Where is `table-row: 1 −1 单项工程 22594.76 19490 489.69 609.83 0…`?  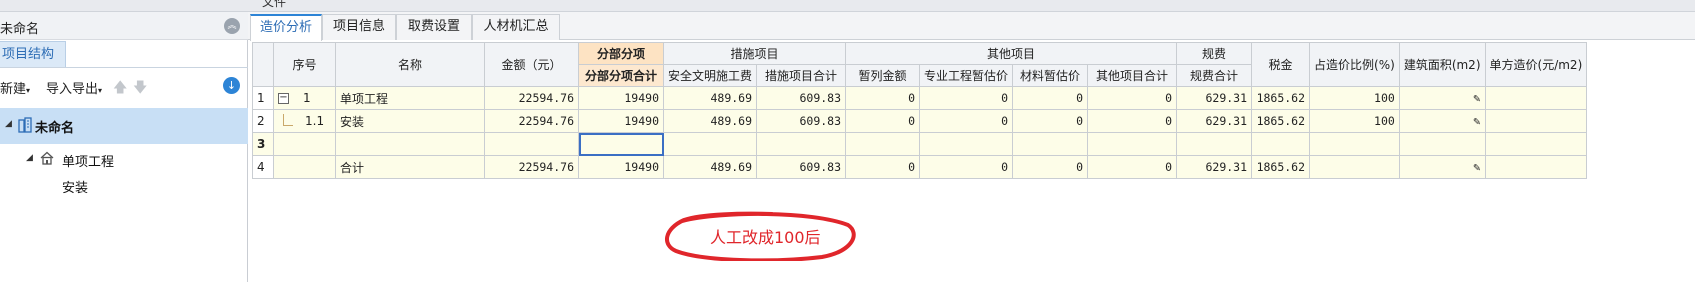 table-row: 1 −1 单项工程 22594.76 19490 489.69 609.83 0… is located at coordinates (920, 98).